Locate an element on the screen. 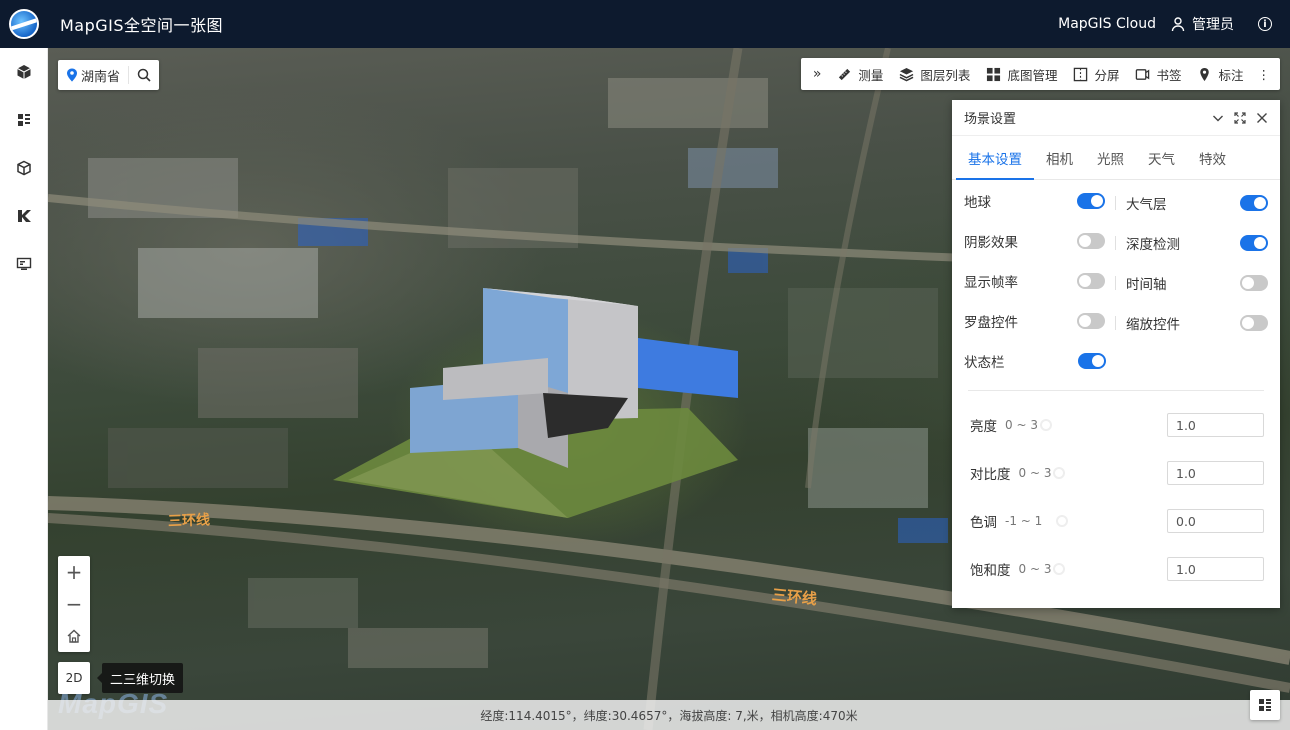 This screenshot has width=1290, height=730. slider-label: 饱和度 is located at coordinates (990, 571).